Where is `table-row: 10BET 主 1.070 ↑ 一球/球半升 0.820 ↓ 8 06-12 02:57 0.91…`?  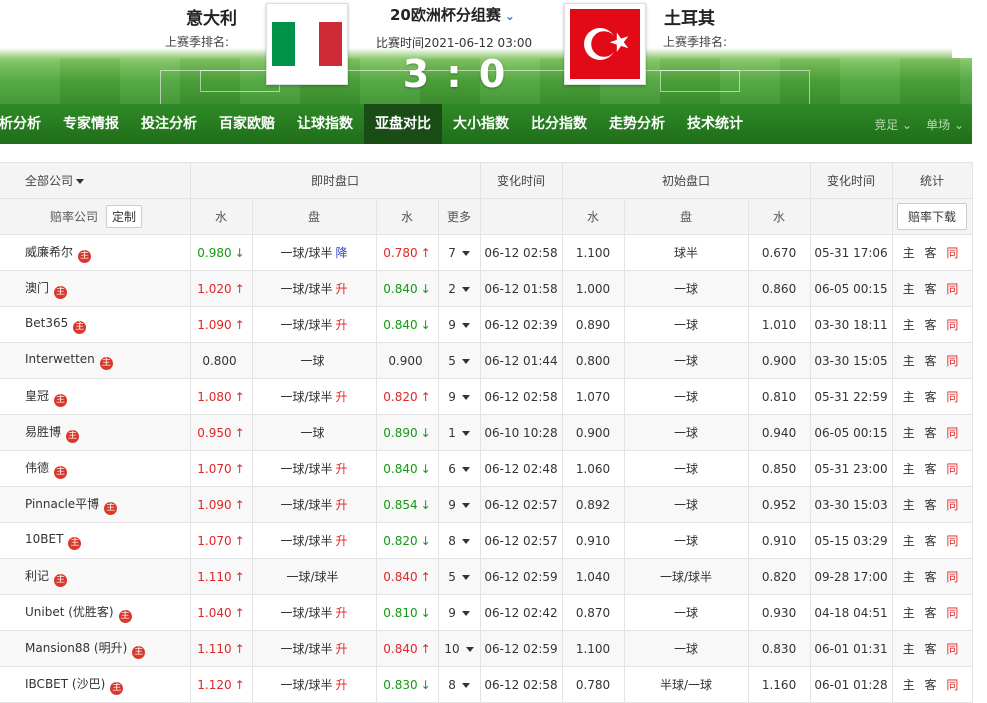
table-row: 10BET 主 1.070 ↑ 一球/球半升 0.820 ↓ 8 06-12 02:57 0.91… is located at coordinates (486, 540).